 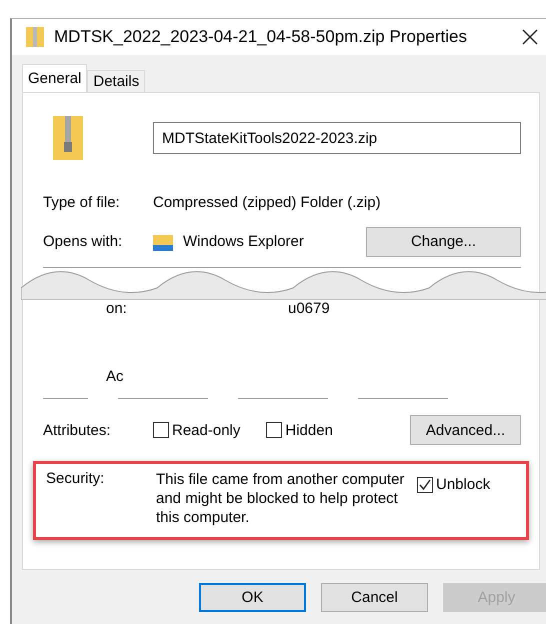 I want to click on field-label: Type of file:, so click(x=82, y=202).